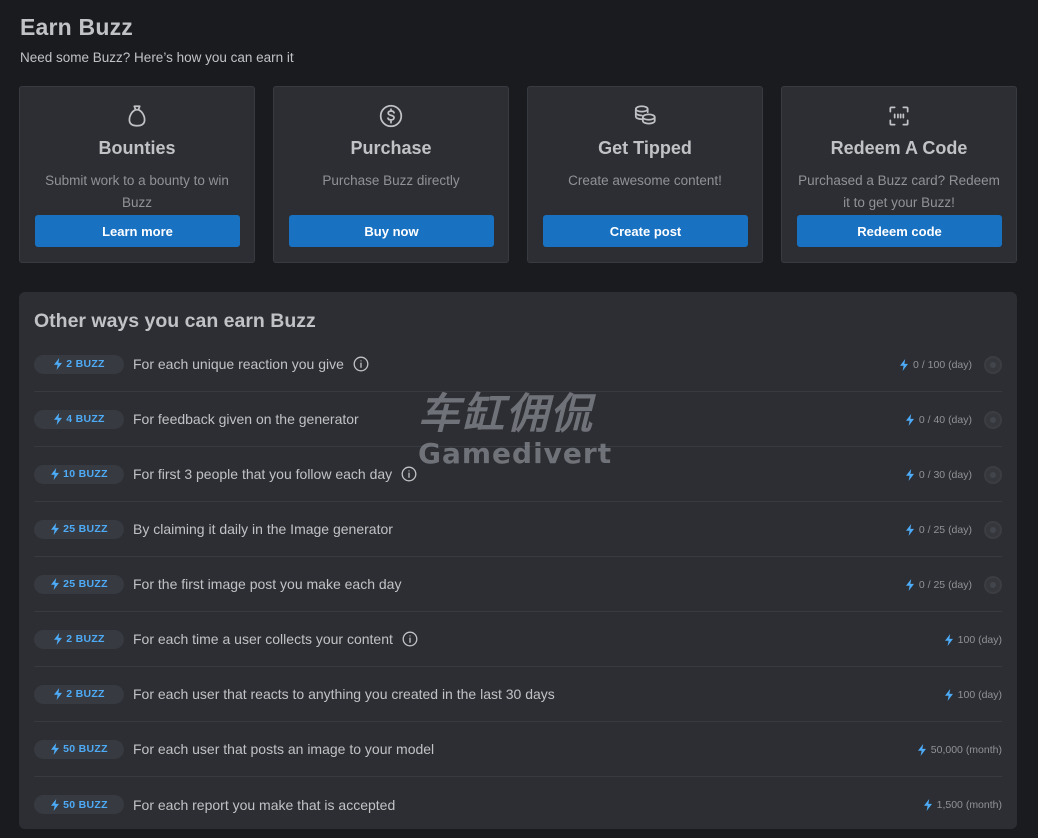  What do you see at coordinates (391, 148) in the screenshot?
I see `card-title: Purchase` at bounding box center [391, 148].